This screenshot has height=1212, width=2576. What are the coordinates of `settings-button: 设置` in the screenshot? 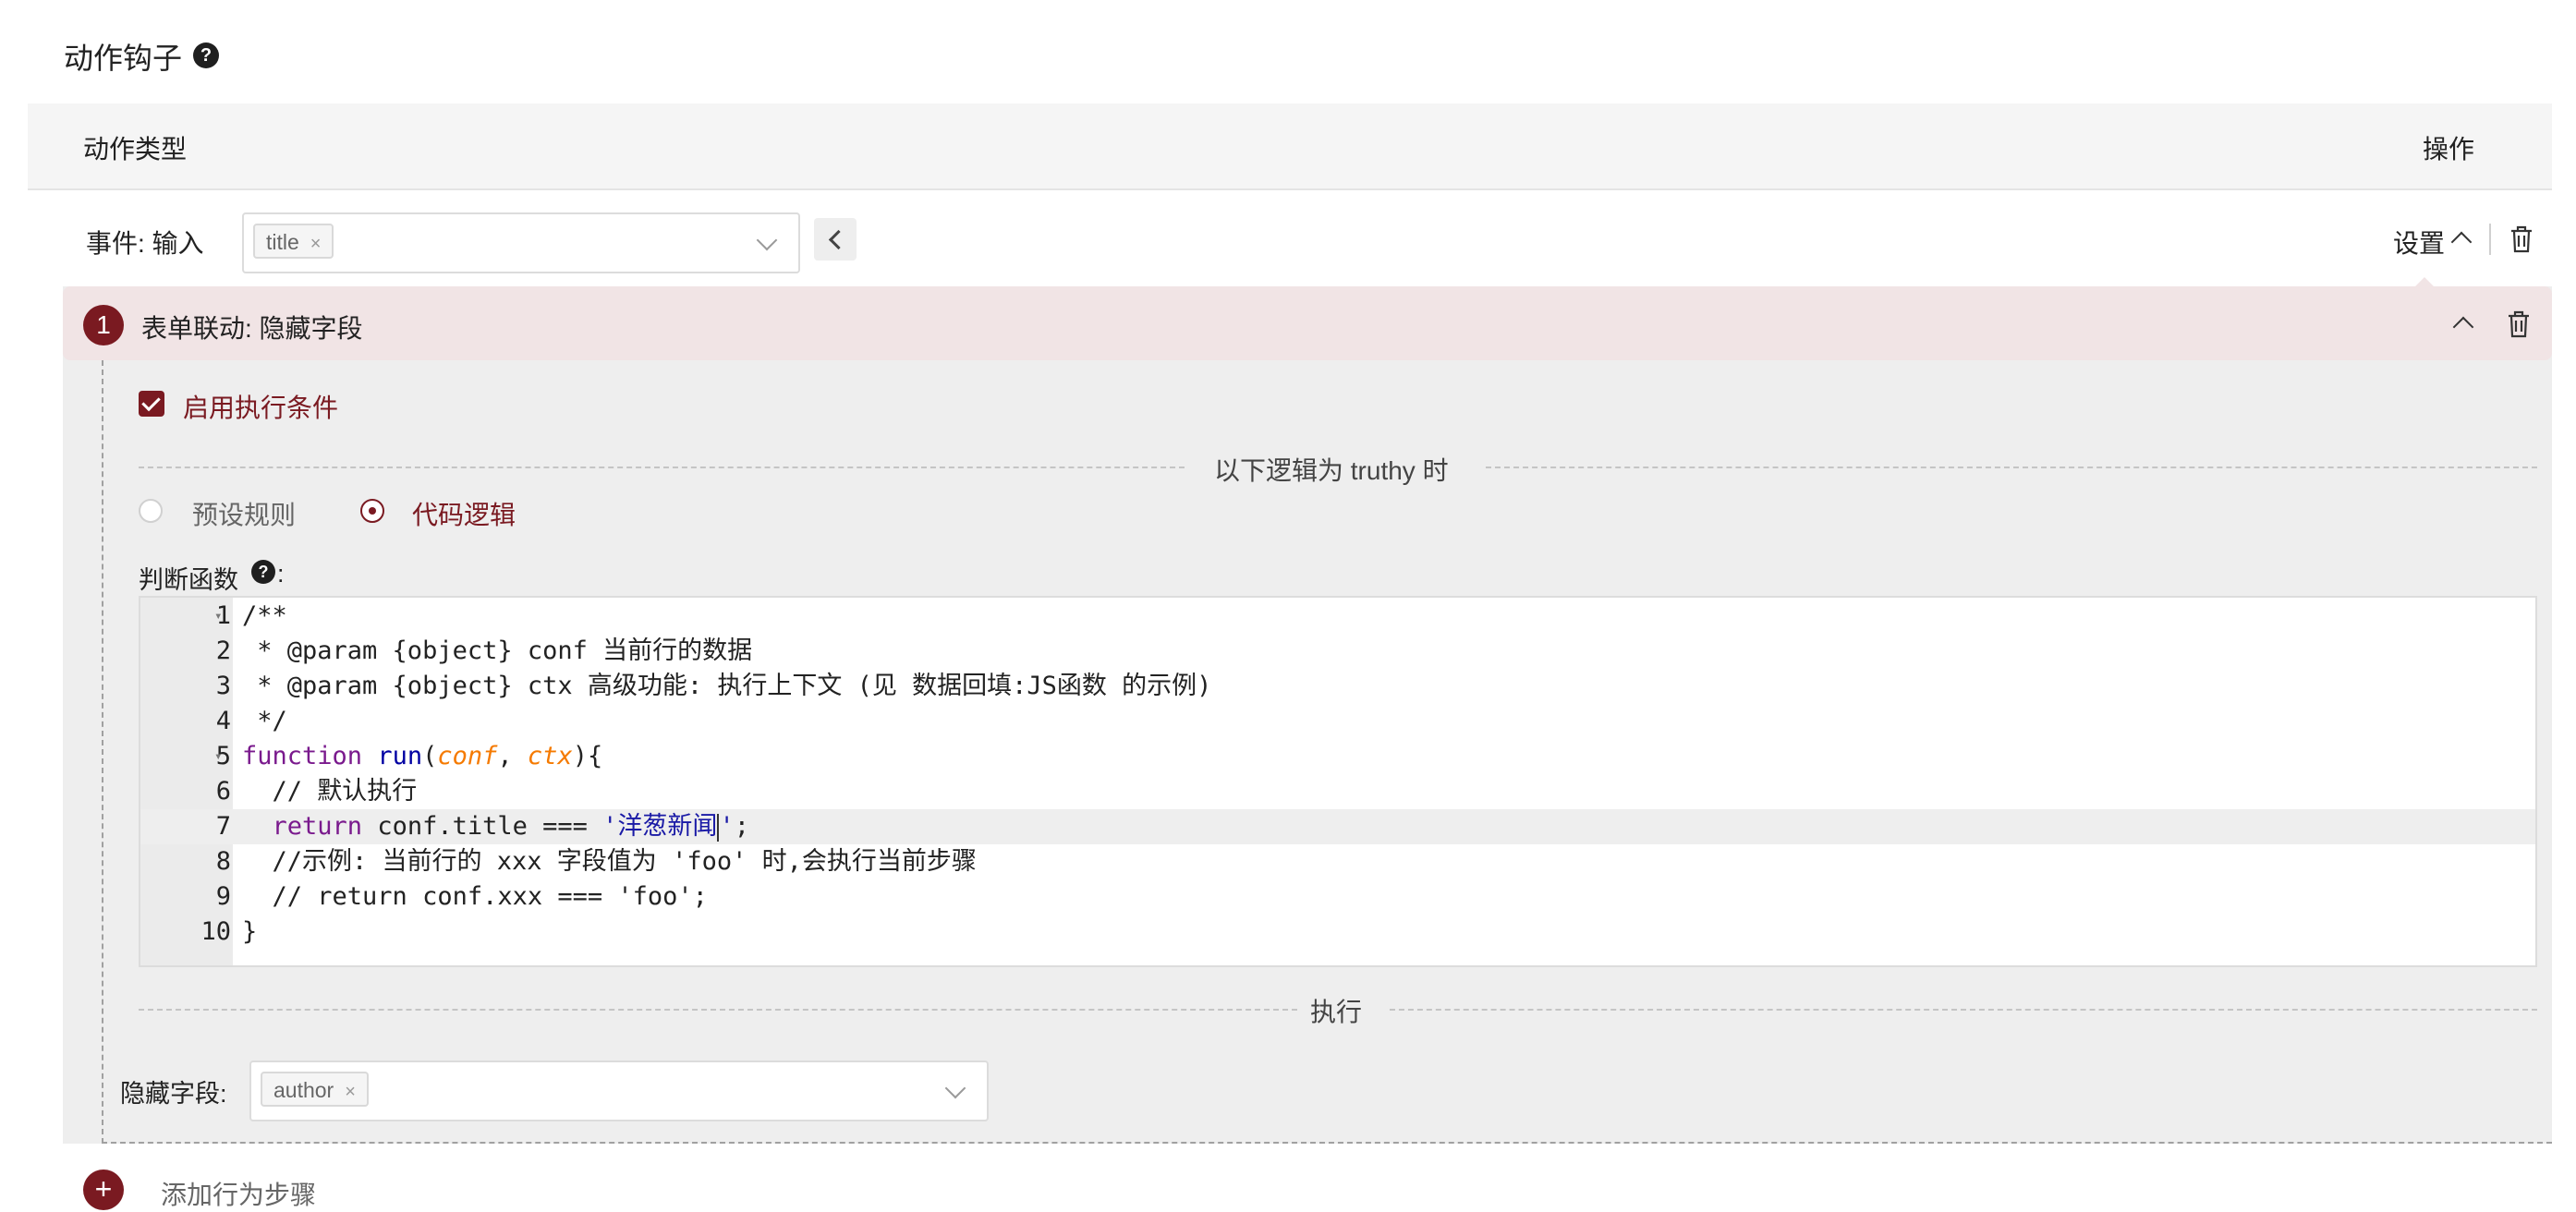 It's located at (2419, 242).